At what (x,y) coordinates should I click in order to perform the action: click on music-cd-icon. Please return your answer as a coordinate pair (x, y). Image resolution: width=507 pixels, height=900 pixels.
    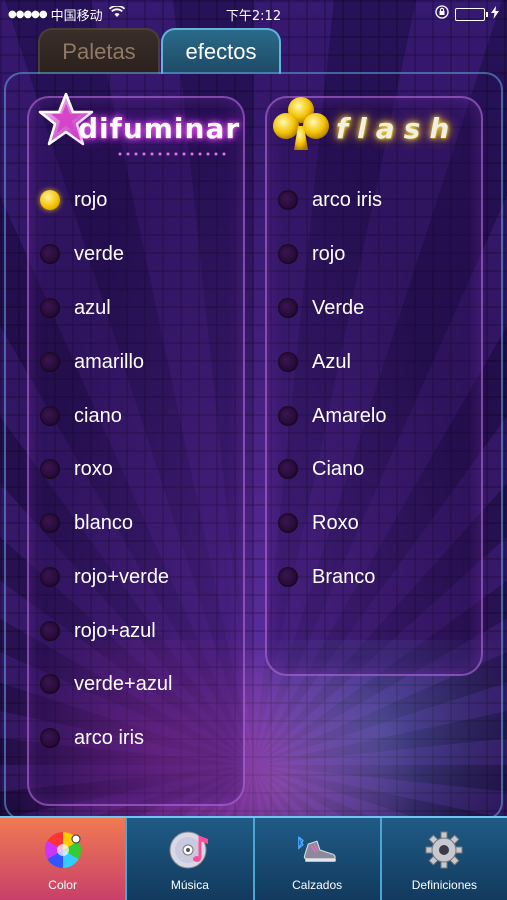
    Looking at the image, I should click on (190, 850).